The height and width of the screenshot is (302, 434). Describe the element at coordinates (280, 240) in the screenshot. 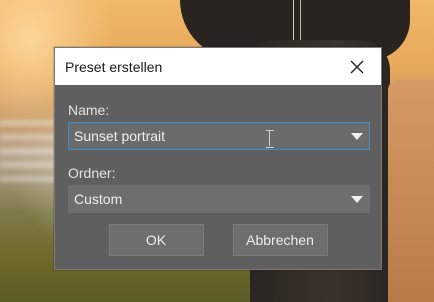

I see `cancel-button: Abbrechen` at that location.